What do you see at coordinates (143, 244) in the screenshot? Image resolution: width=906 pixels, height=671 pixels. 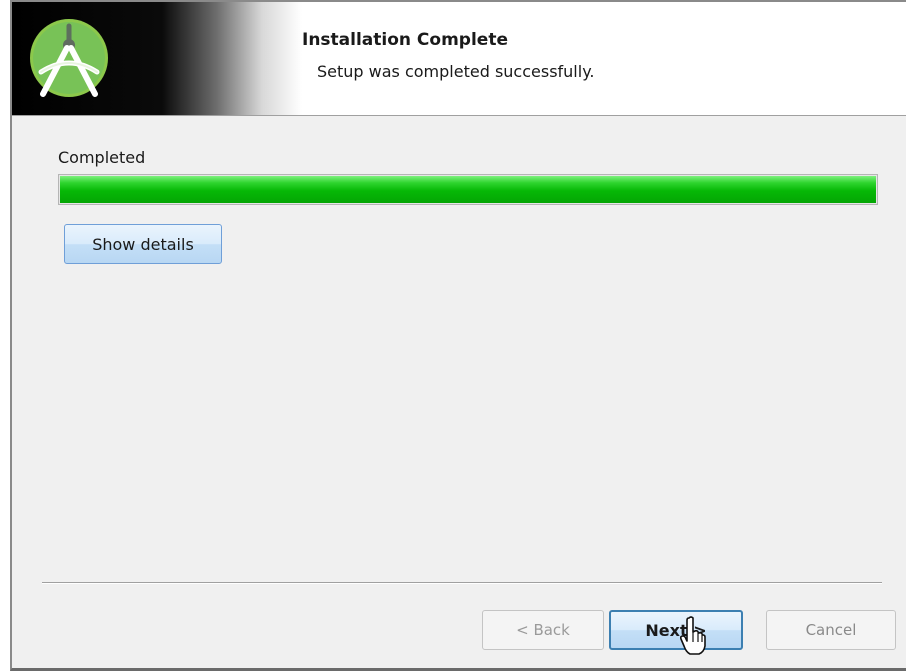 I see `show-details-button: Show details` at bounding box center [143, 244].